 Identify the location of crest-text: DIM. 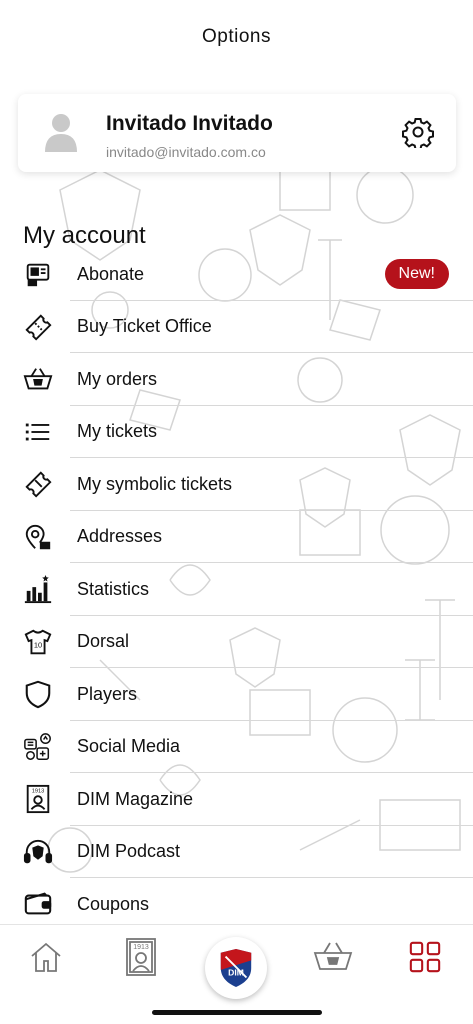
(236, 973).